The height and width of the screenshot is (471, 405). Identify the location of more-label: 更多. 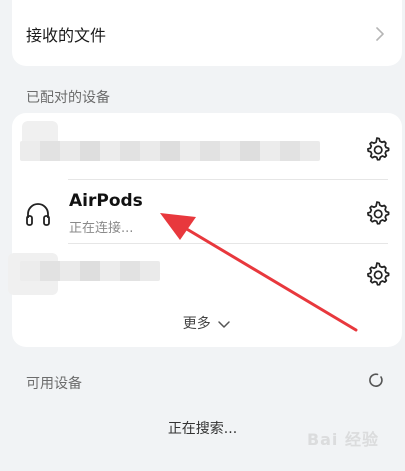
(196, 324).